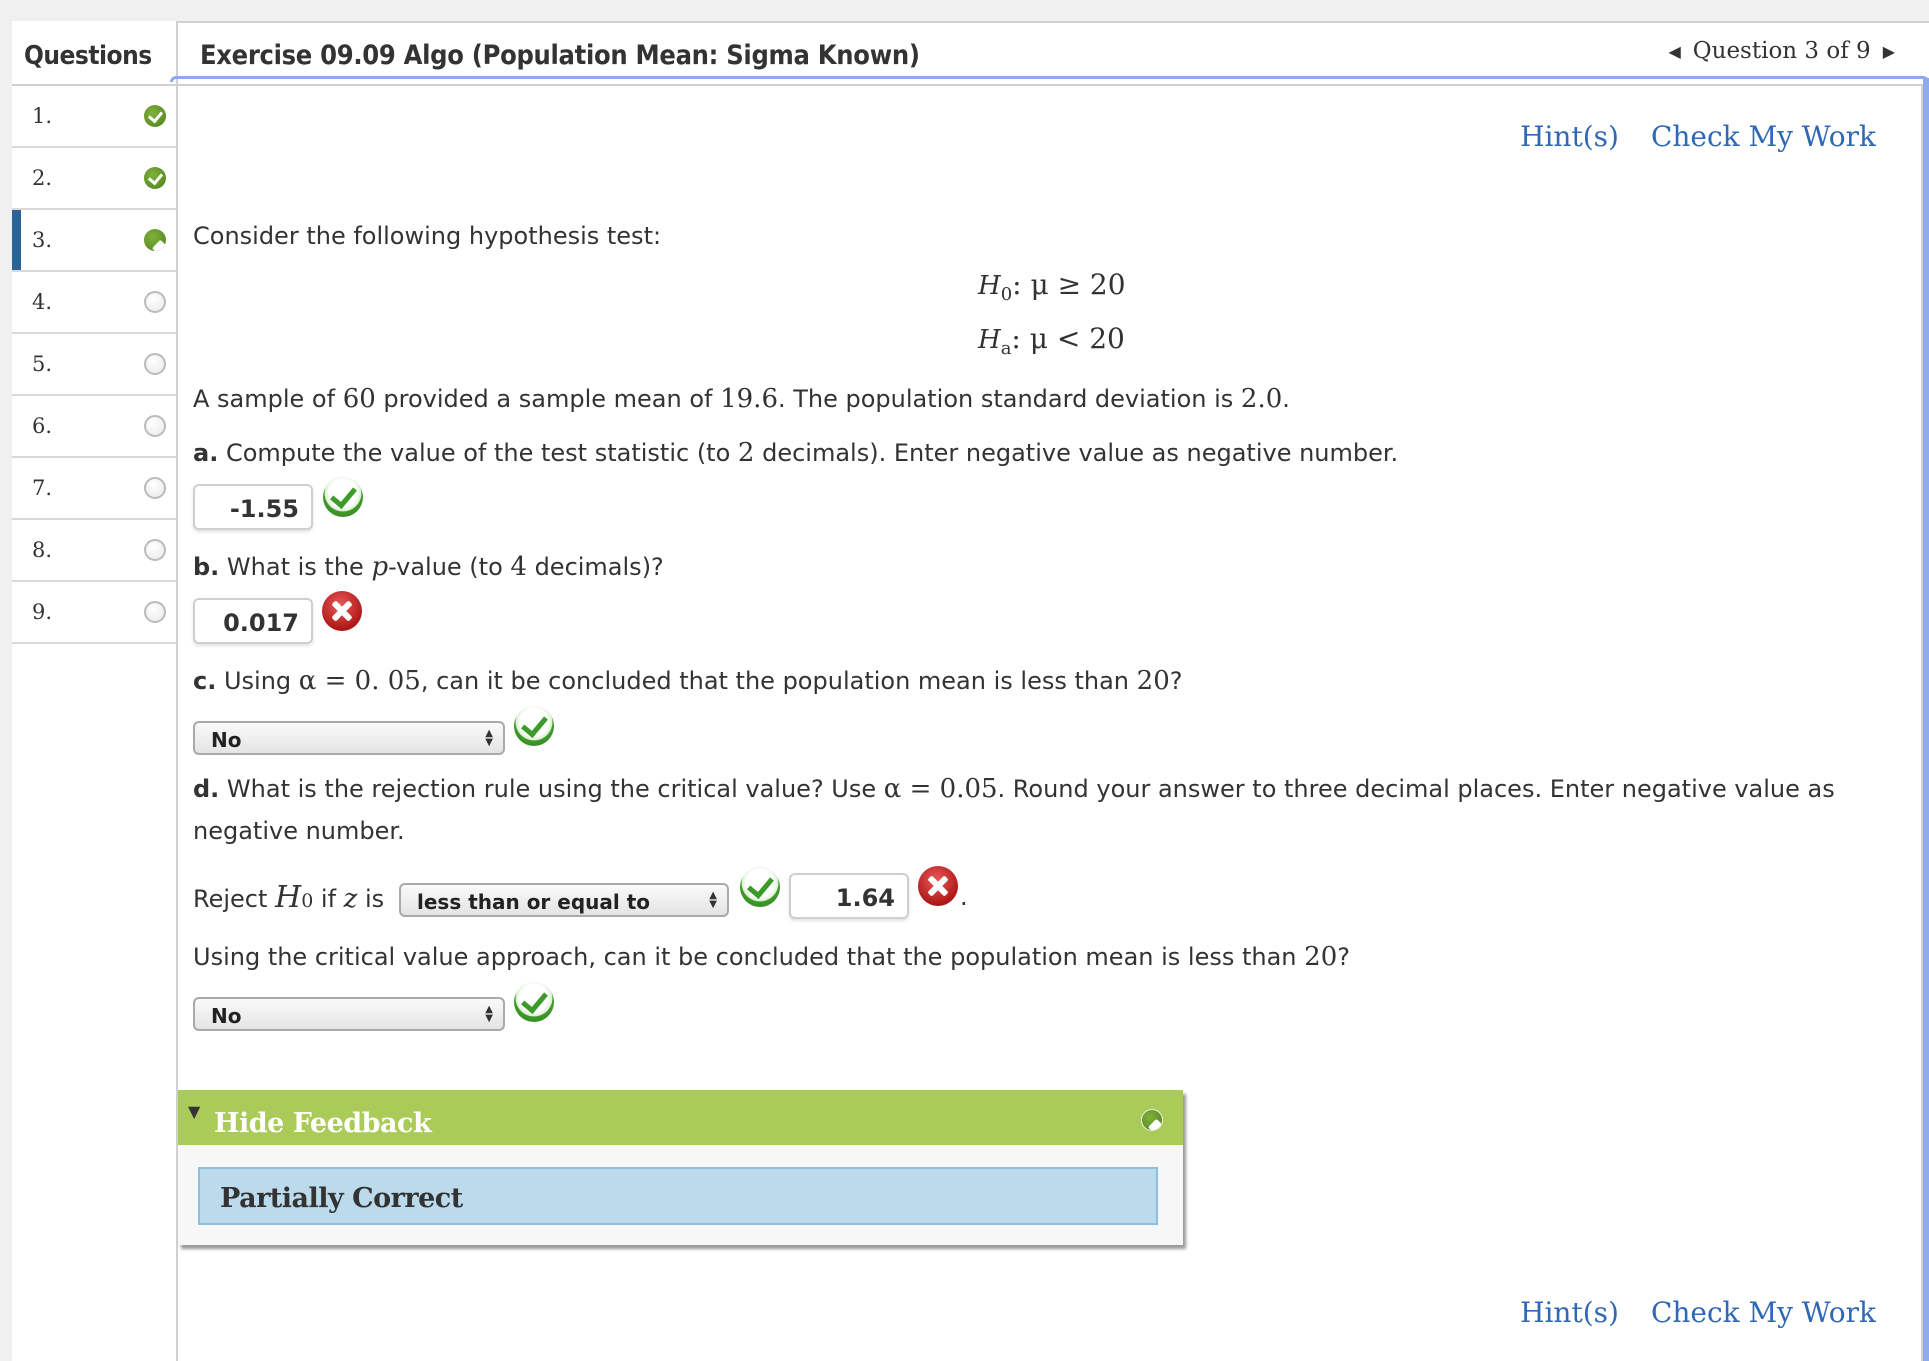 This screenshot has height=1361, width=1929. What do you see at coordinates (428, 567) in the screenshot?
I see `part-b-prompt: b. What is the p-value (to 4 decimals)?` at bounding box center [428, 567].